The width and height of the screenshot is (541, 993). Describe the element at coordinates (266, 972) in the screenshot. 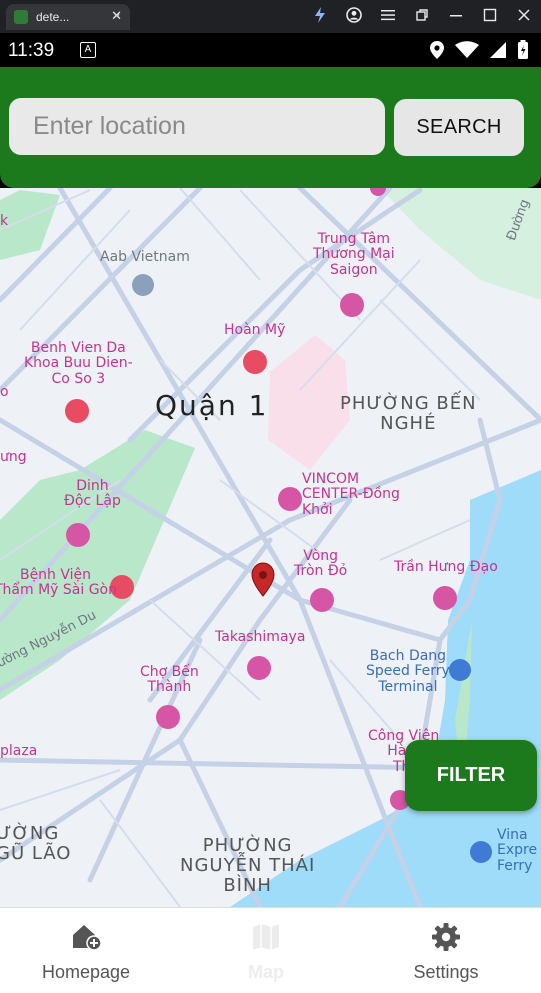

I see `nav-label-map: Map` at that location.